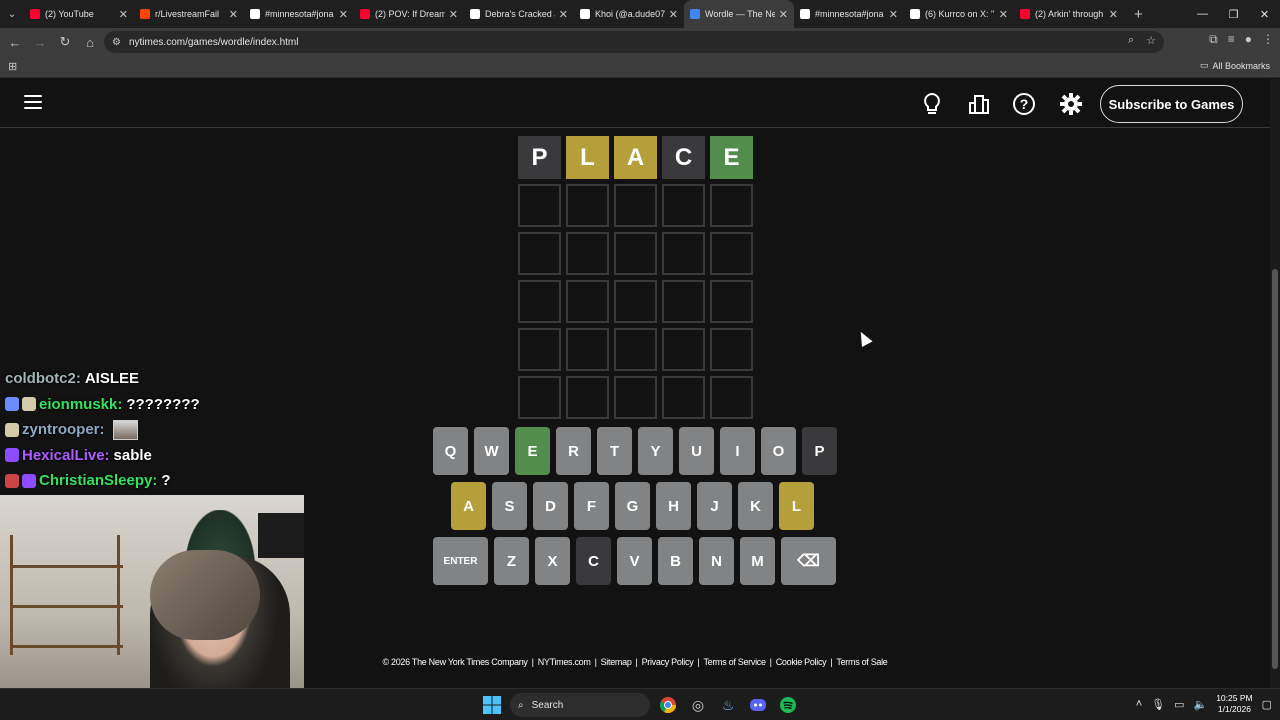 The image size is (1280, 720). Describe the element at coordinates (675, 561) in the screenshot. I see `key-b: B` at that location.